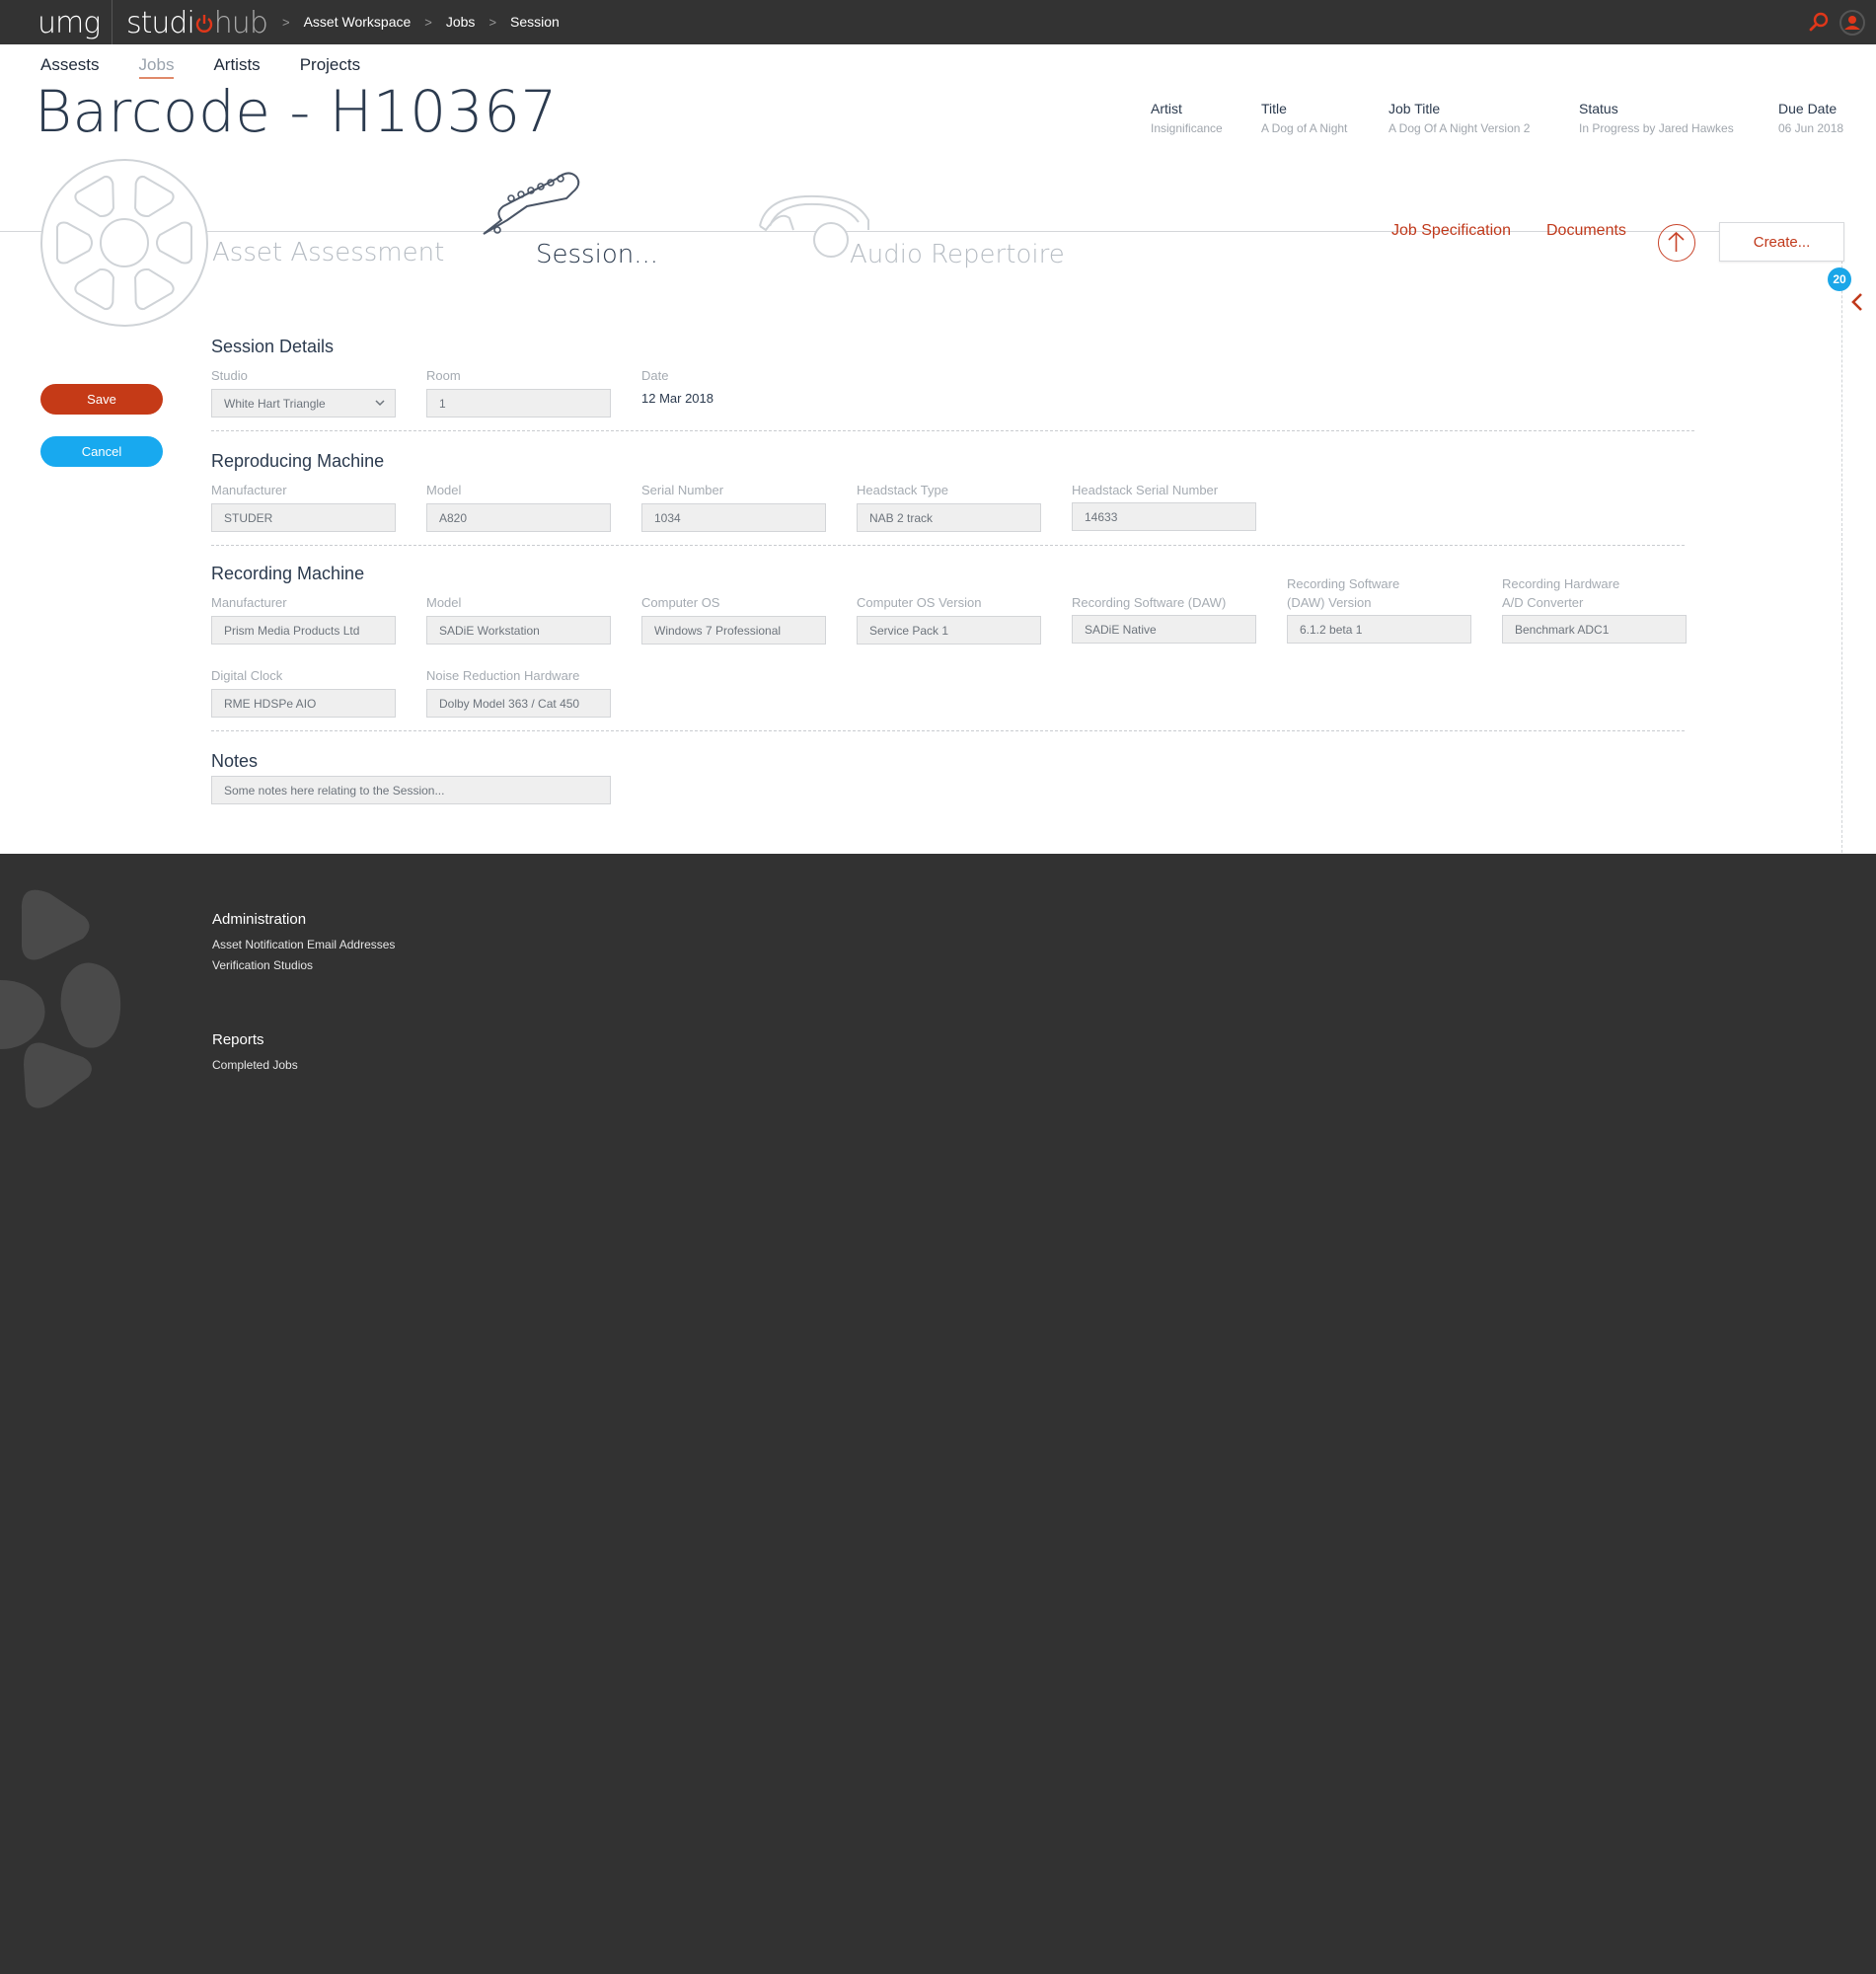 The width and height of the screenshot is (1876, 1974). What do you see at coordinates (1586, 231) in the screenshot?
I see `documents-link: Documents` at bounding box center [1586, 231].